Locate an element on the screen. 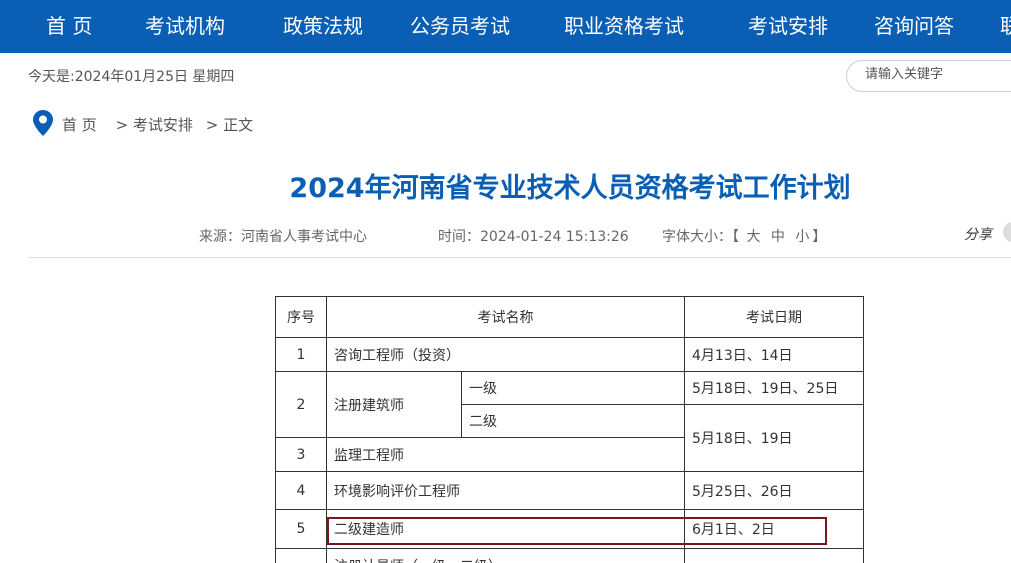 The image size is (1011, 563). exam-name: 二级建造师 is located at coordinates (505, 529).